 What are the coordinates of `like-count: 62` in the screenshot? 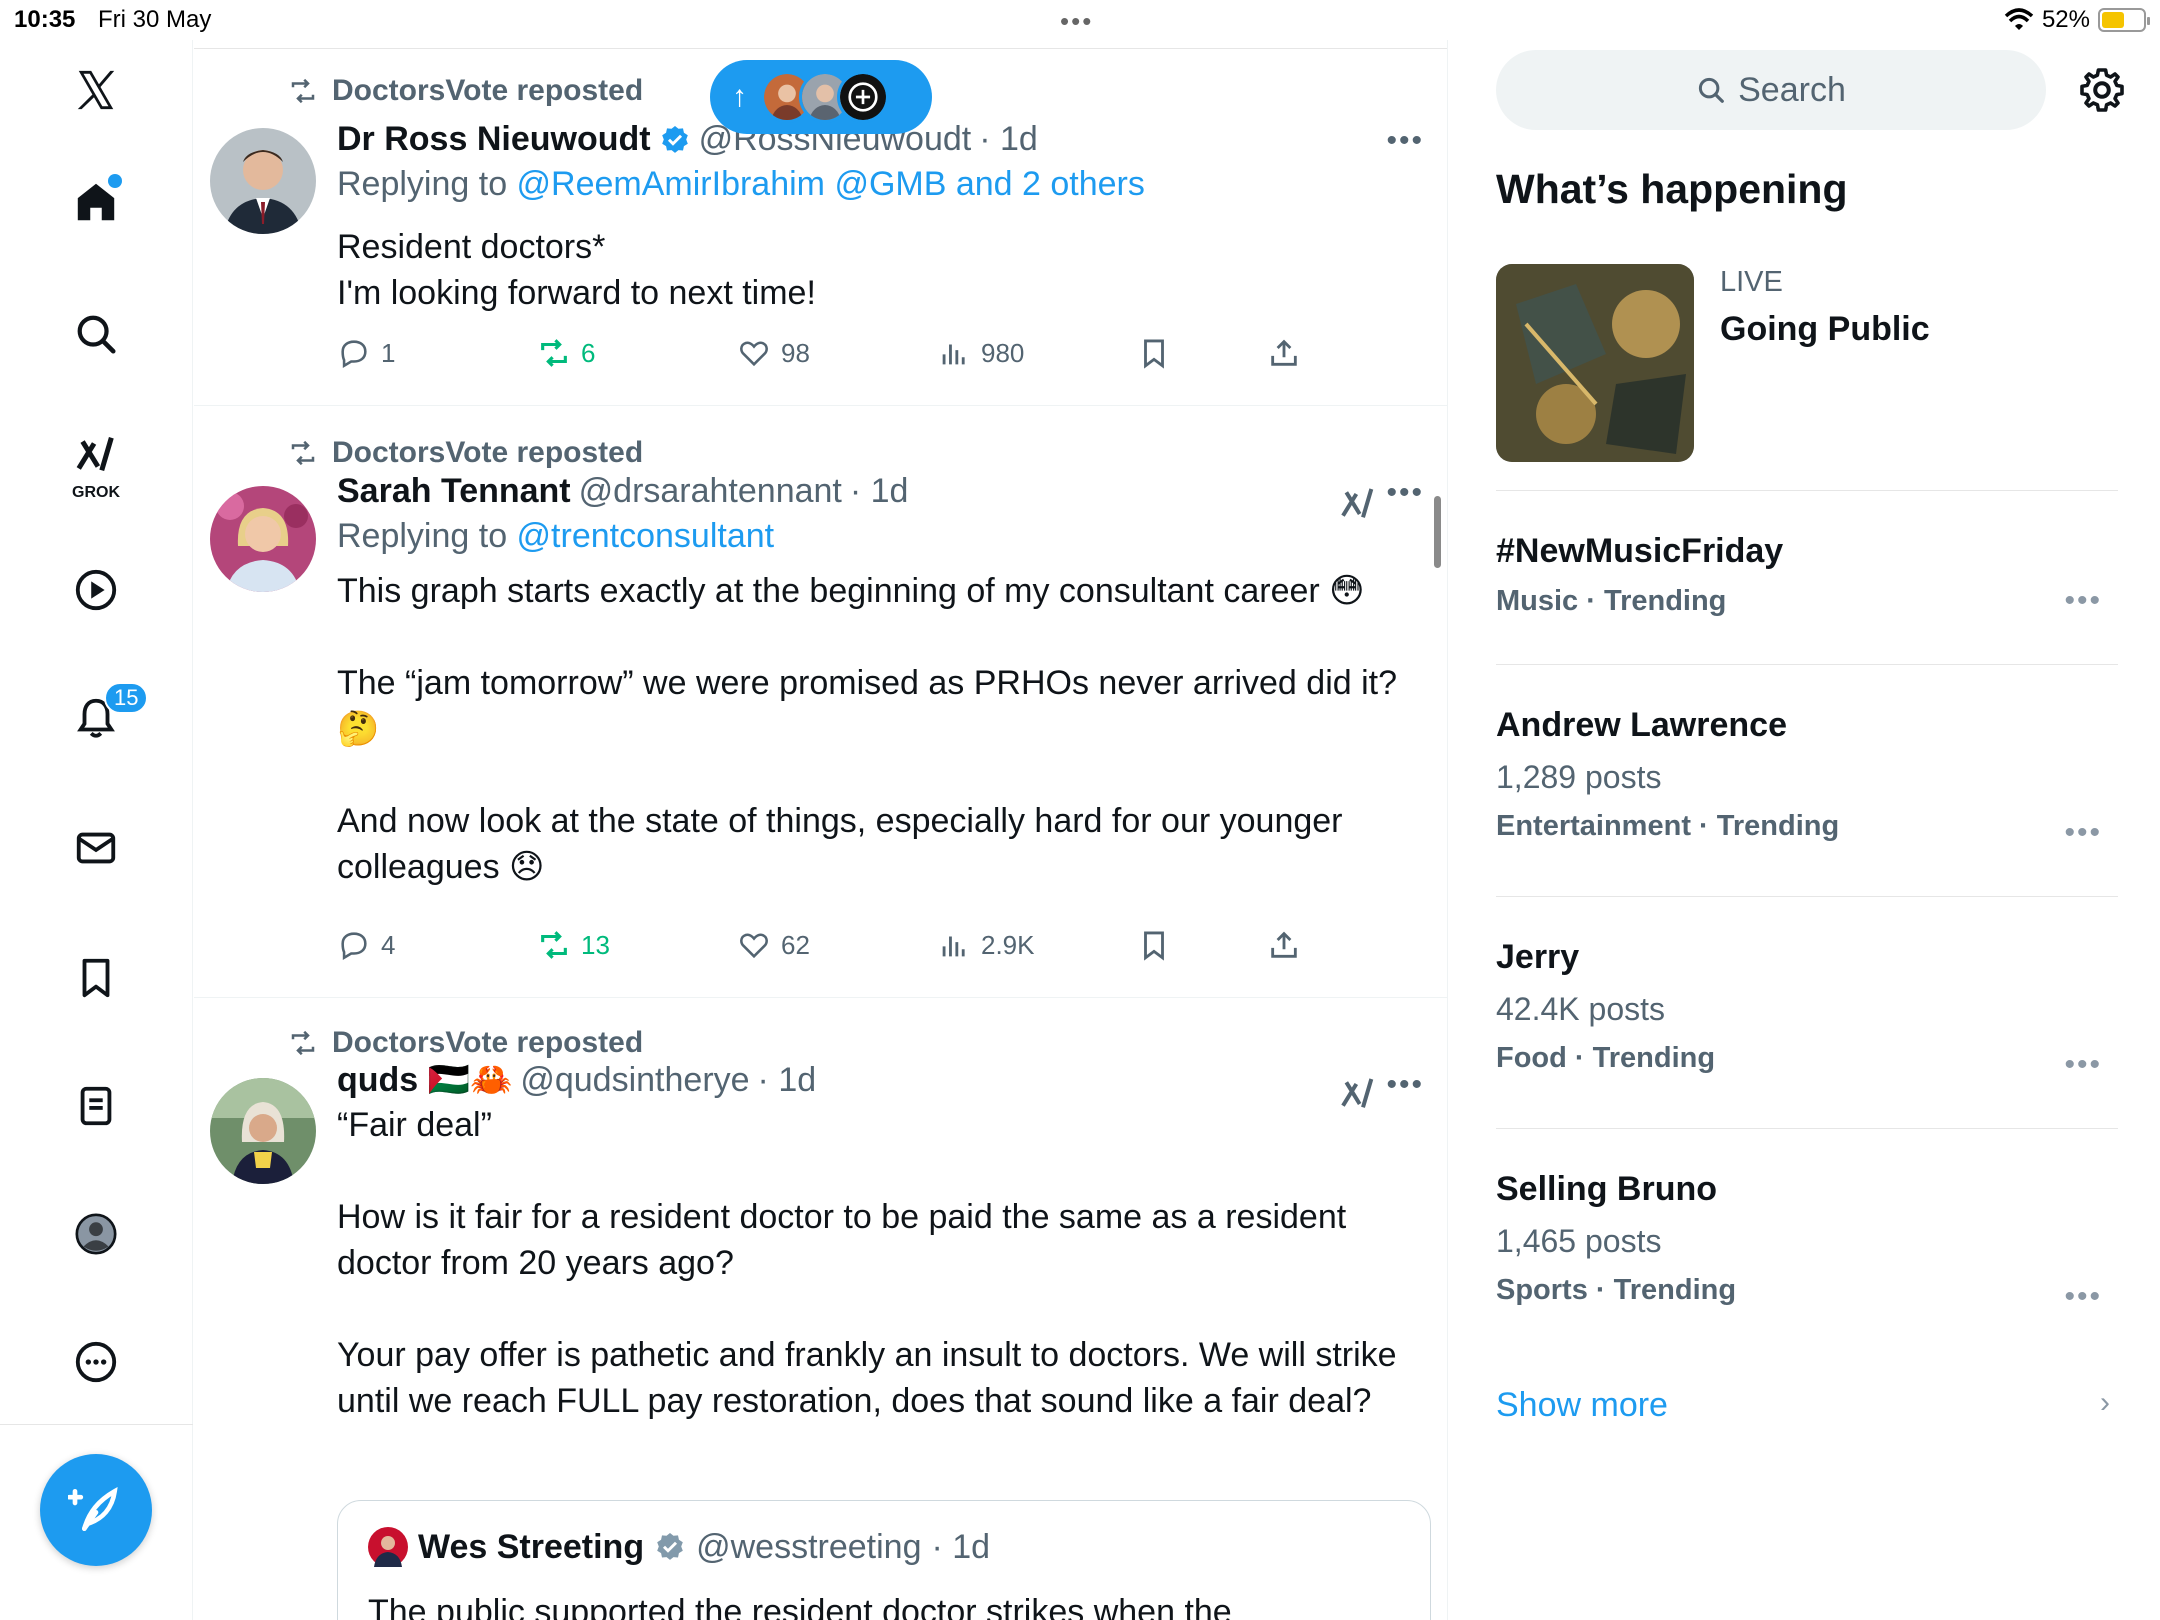 It's located at (795, 944).